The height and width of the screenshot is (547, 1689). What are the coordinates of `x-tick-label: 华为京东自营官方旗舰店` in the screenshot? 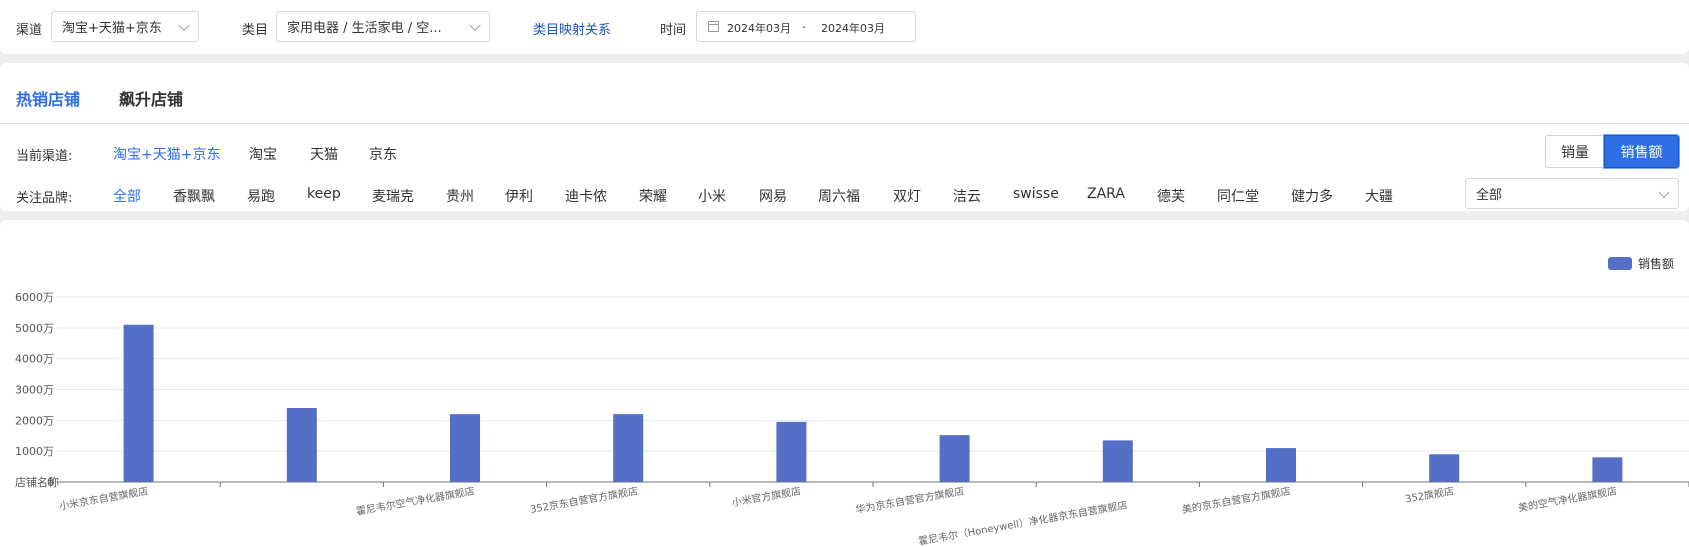 It's located at (910, 500).